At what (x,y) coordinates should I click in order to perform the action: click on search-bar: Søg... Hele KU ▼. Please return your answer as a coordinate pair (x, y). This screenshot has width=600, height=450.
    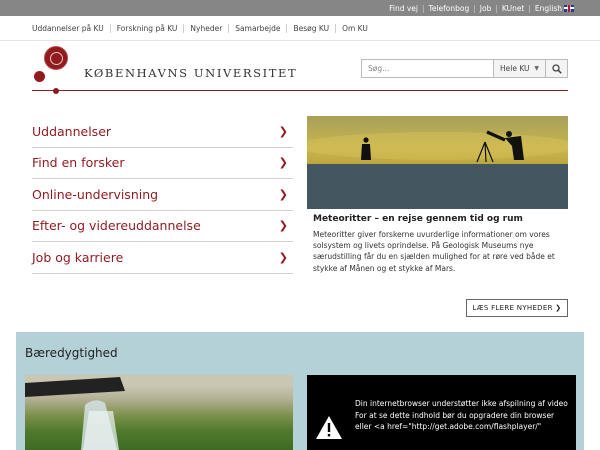
    Looking at the image, I should click on (464, 68).